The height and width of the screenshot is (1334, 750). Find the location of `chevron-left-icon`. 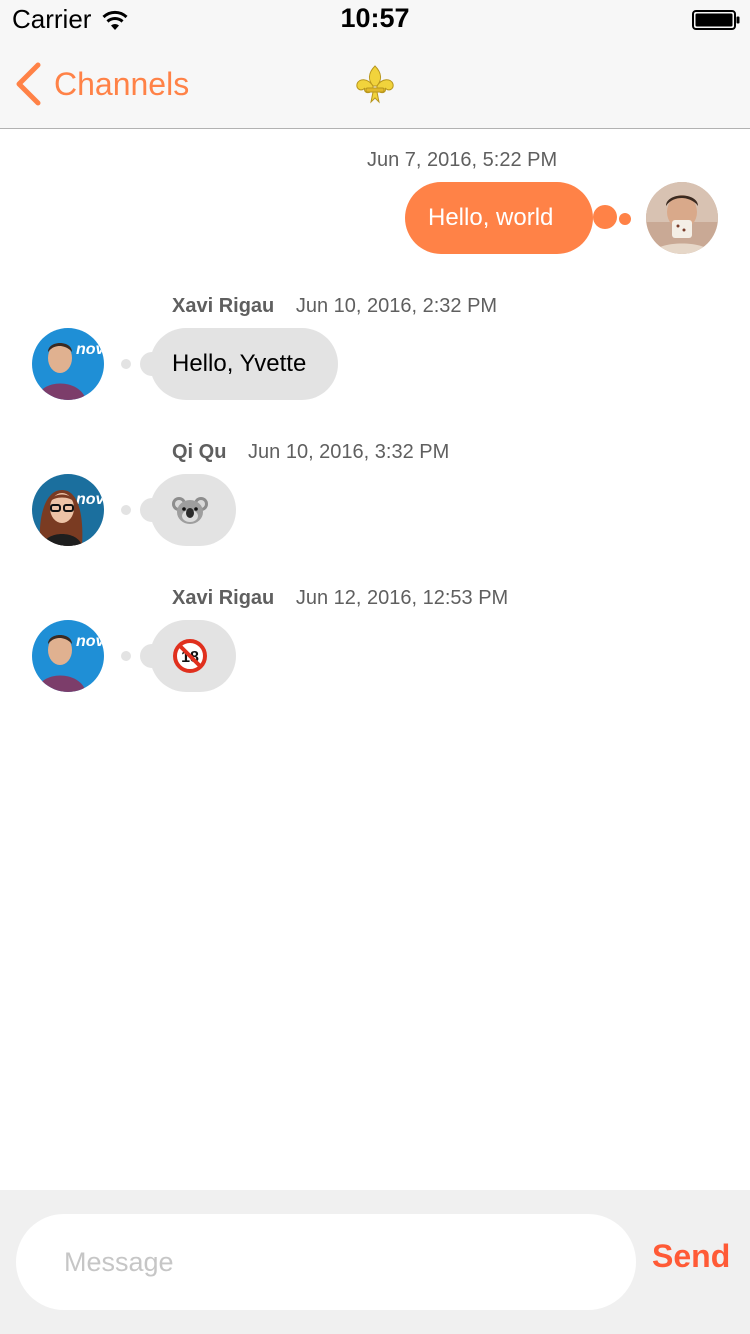

chevron-left-icon is located at coordinates (28, 84).